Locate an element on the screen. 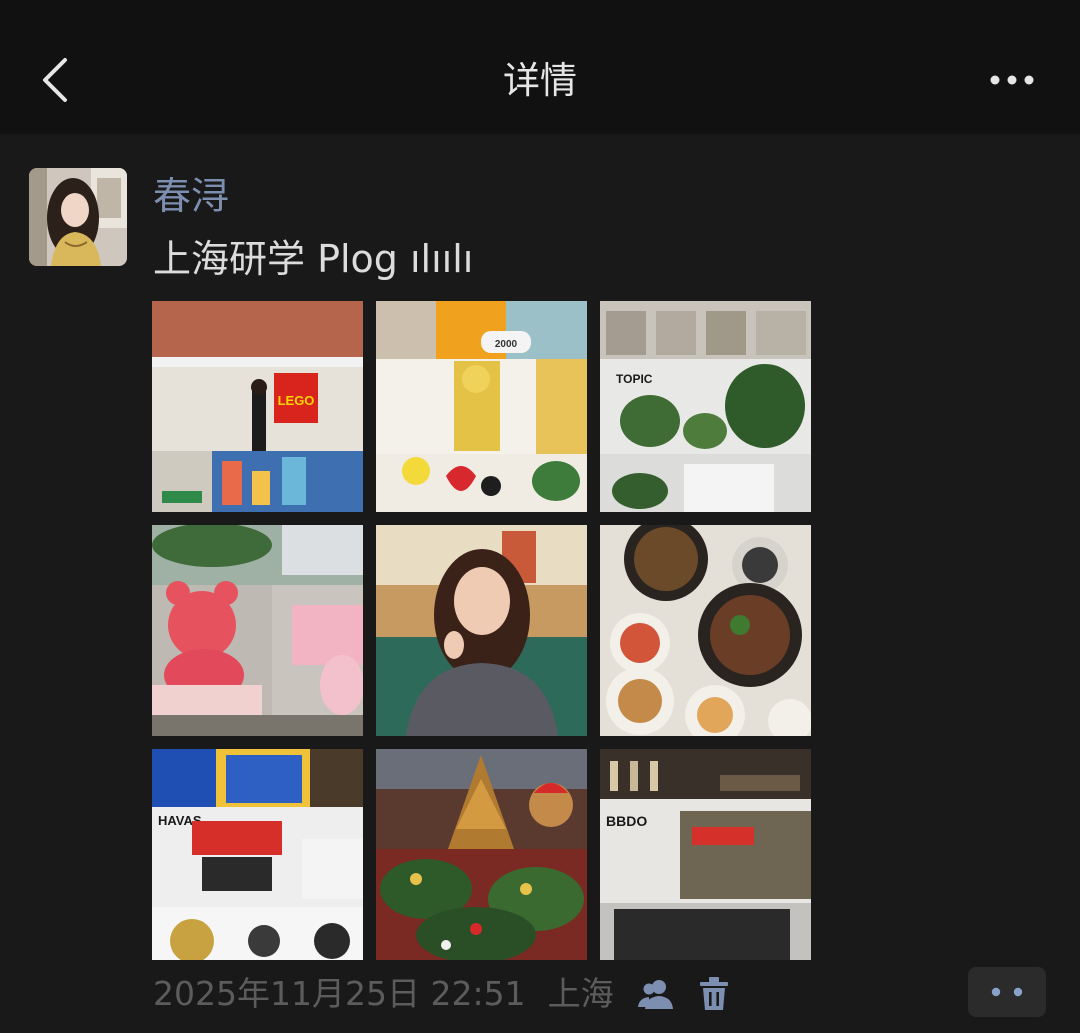  friends-icon is located at coordinates (655, 994).